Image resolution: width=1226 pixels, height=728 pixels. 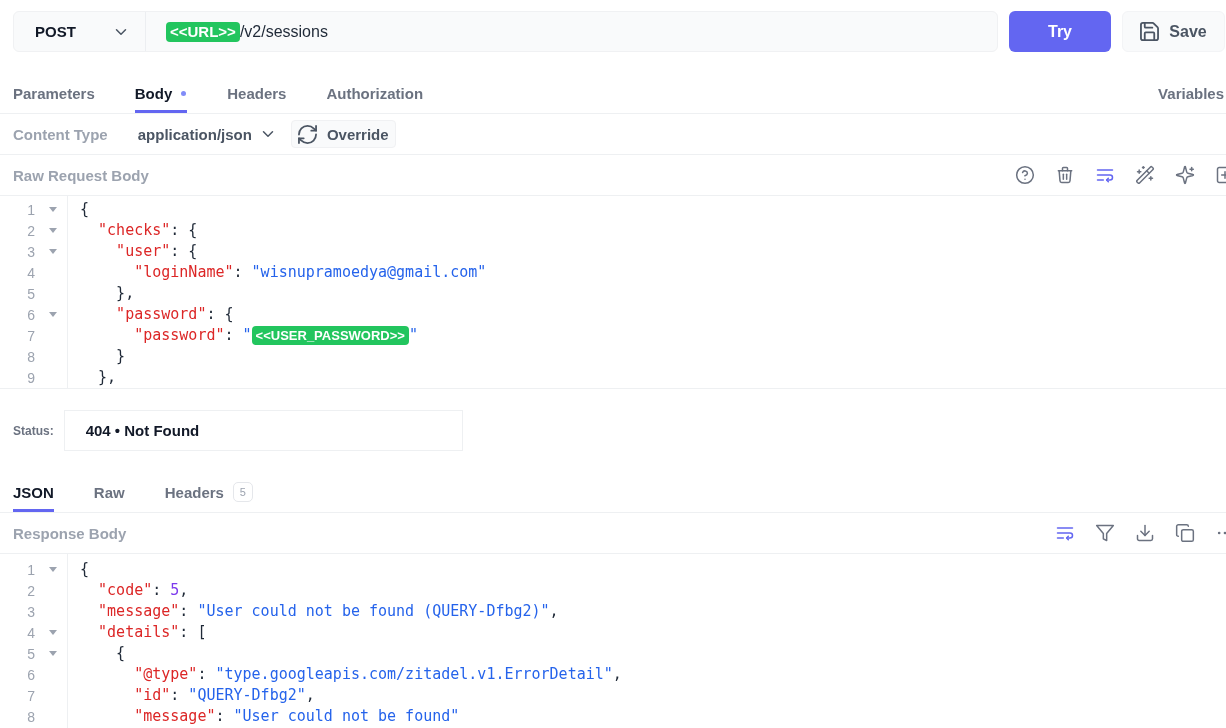 I want to click on json-key: "id", so click(x=152, y=695).